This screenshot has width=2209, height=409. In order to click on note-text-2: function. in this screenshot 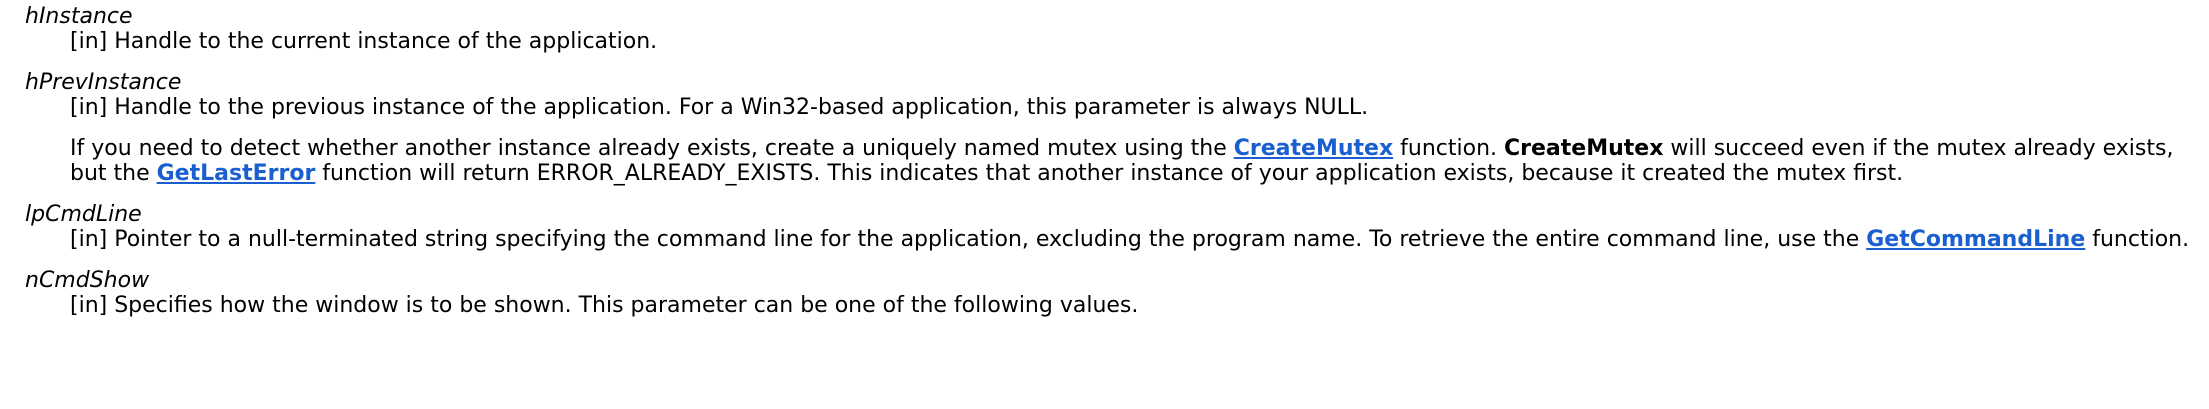, I will do `click(1449, 148)`.